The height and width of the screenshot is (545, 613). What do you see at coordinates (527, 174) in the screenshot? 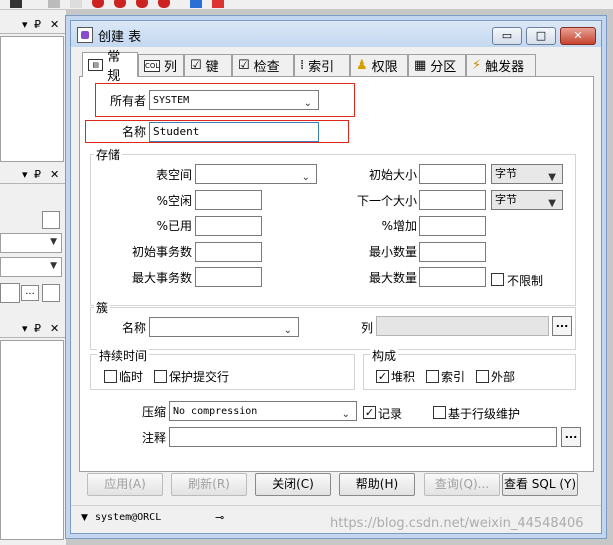
I see `initial-unit-select: 字节 ▼` at bounding box center [527, 174].